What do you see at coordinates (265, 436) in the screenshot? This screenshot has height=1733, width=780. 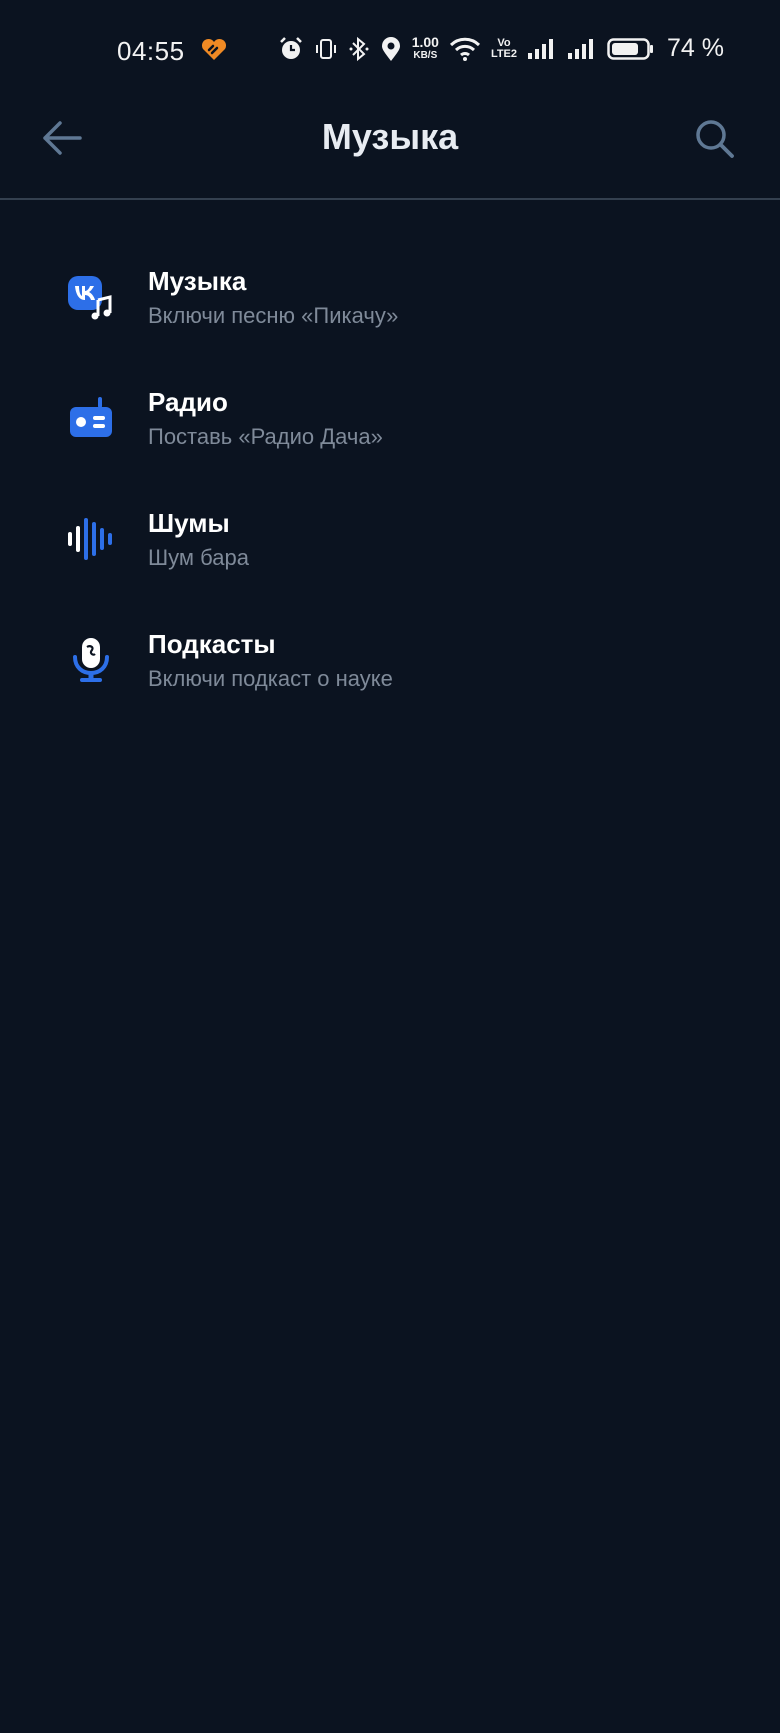 I see `list-item-subtitle: Поставь «Радио Дача»` at bounding box center [265, 436].